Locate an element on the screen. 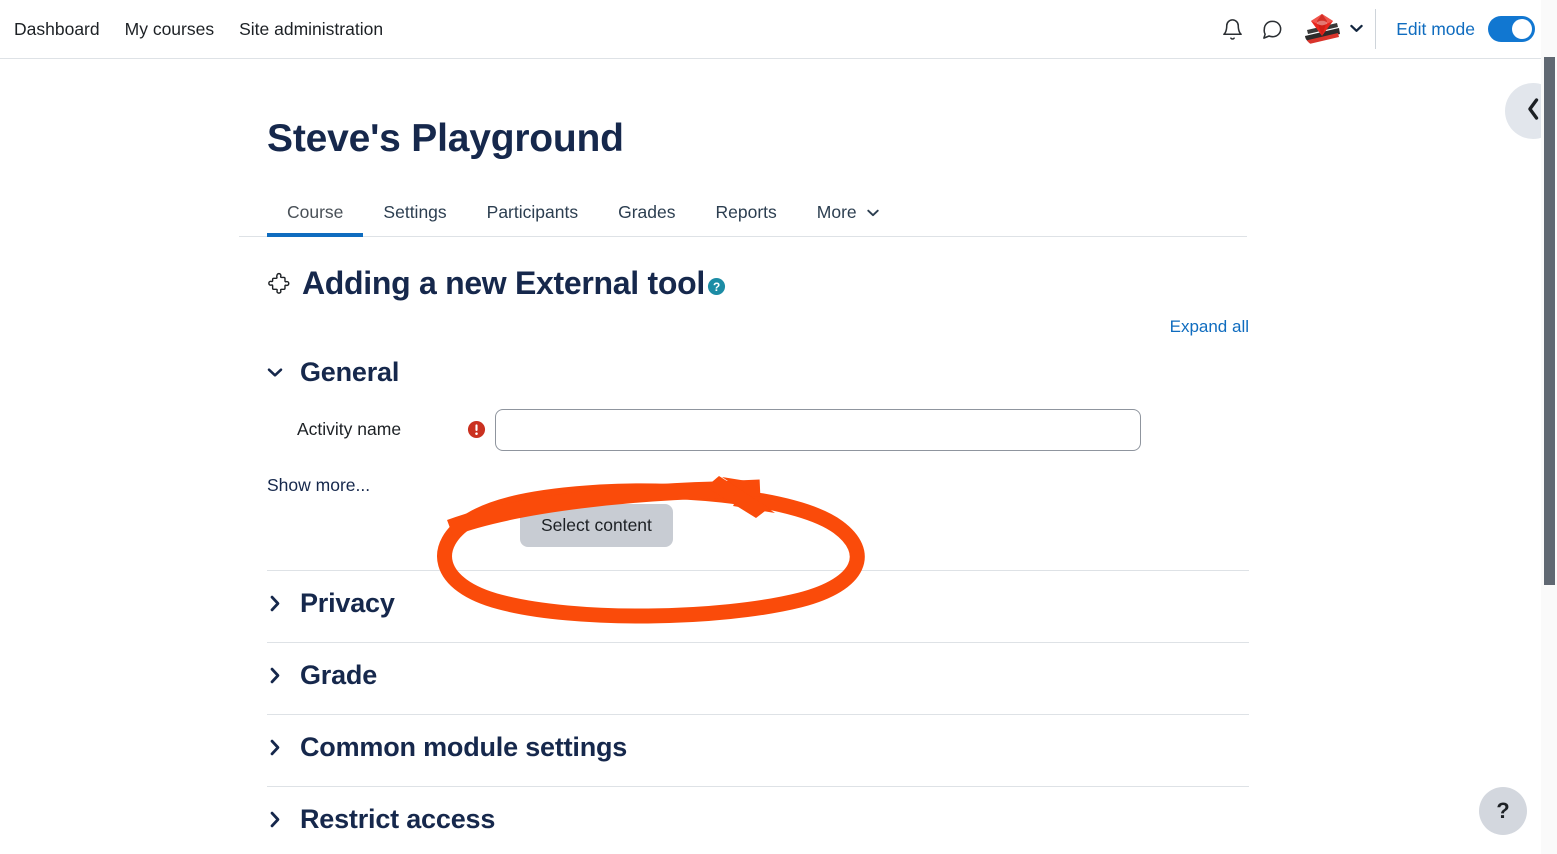 The width and height of the screenshot is (1557, 854). tab-settings: Settings is located at coordinates (414, 215).